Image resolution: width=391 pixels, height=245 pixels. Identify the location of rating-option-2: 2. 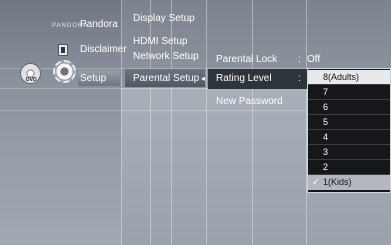
(349, 167).